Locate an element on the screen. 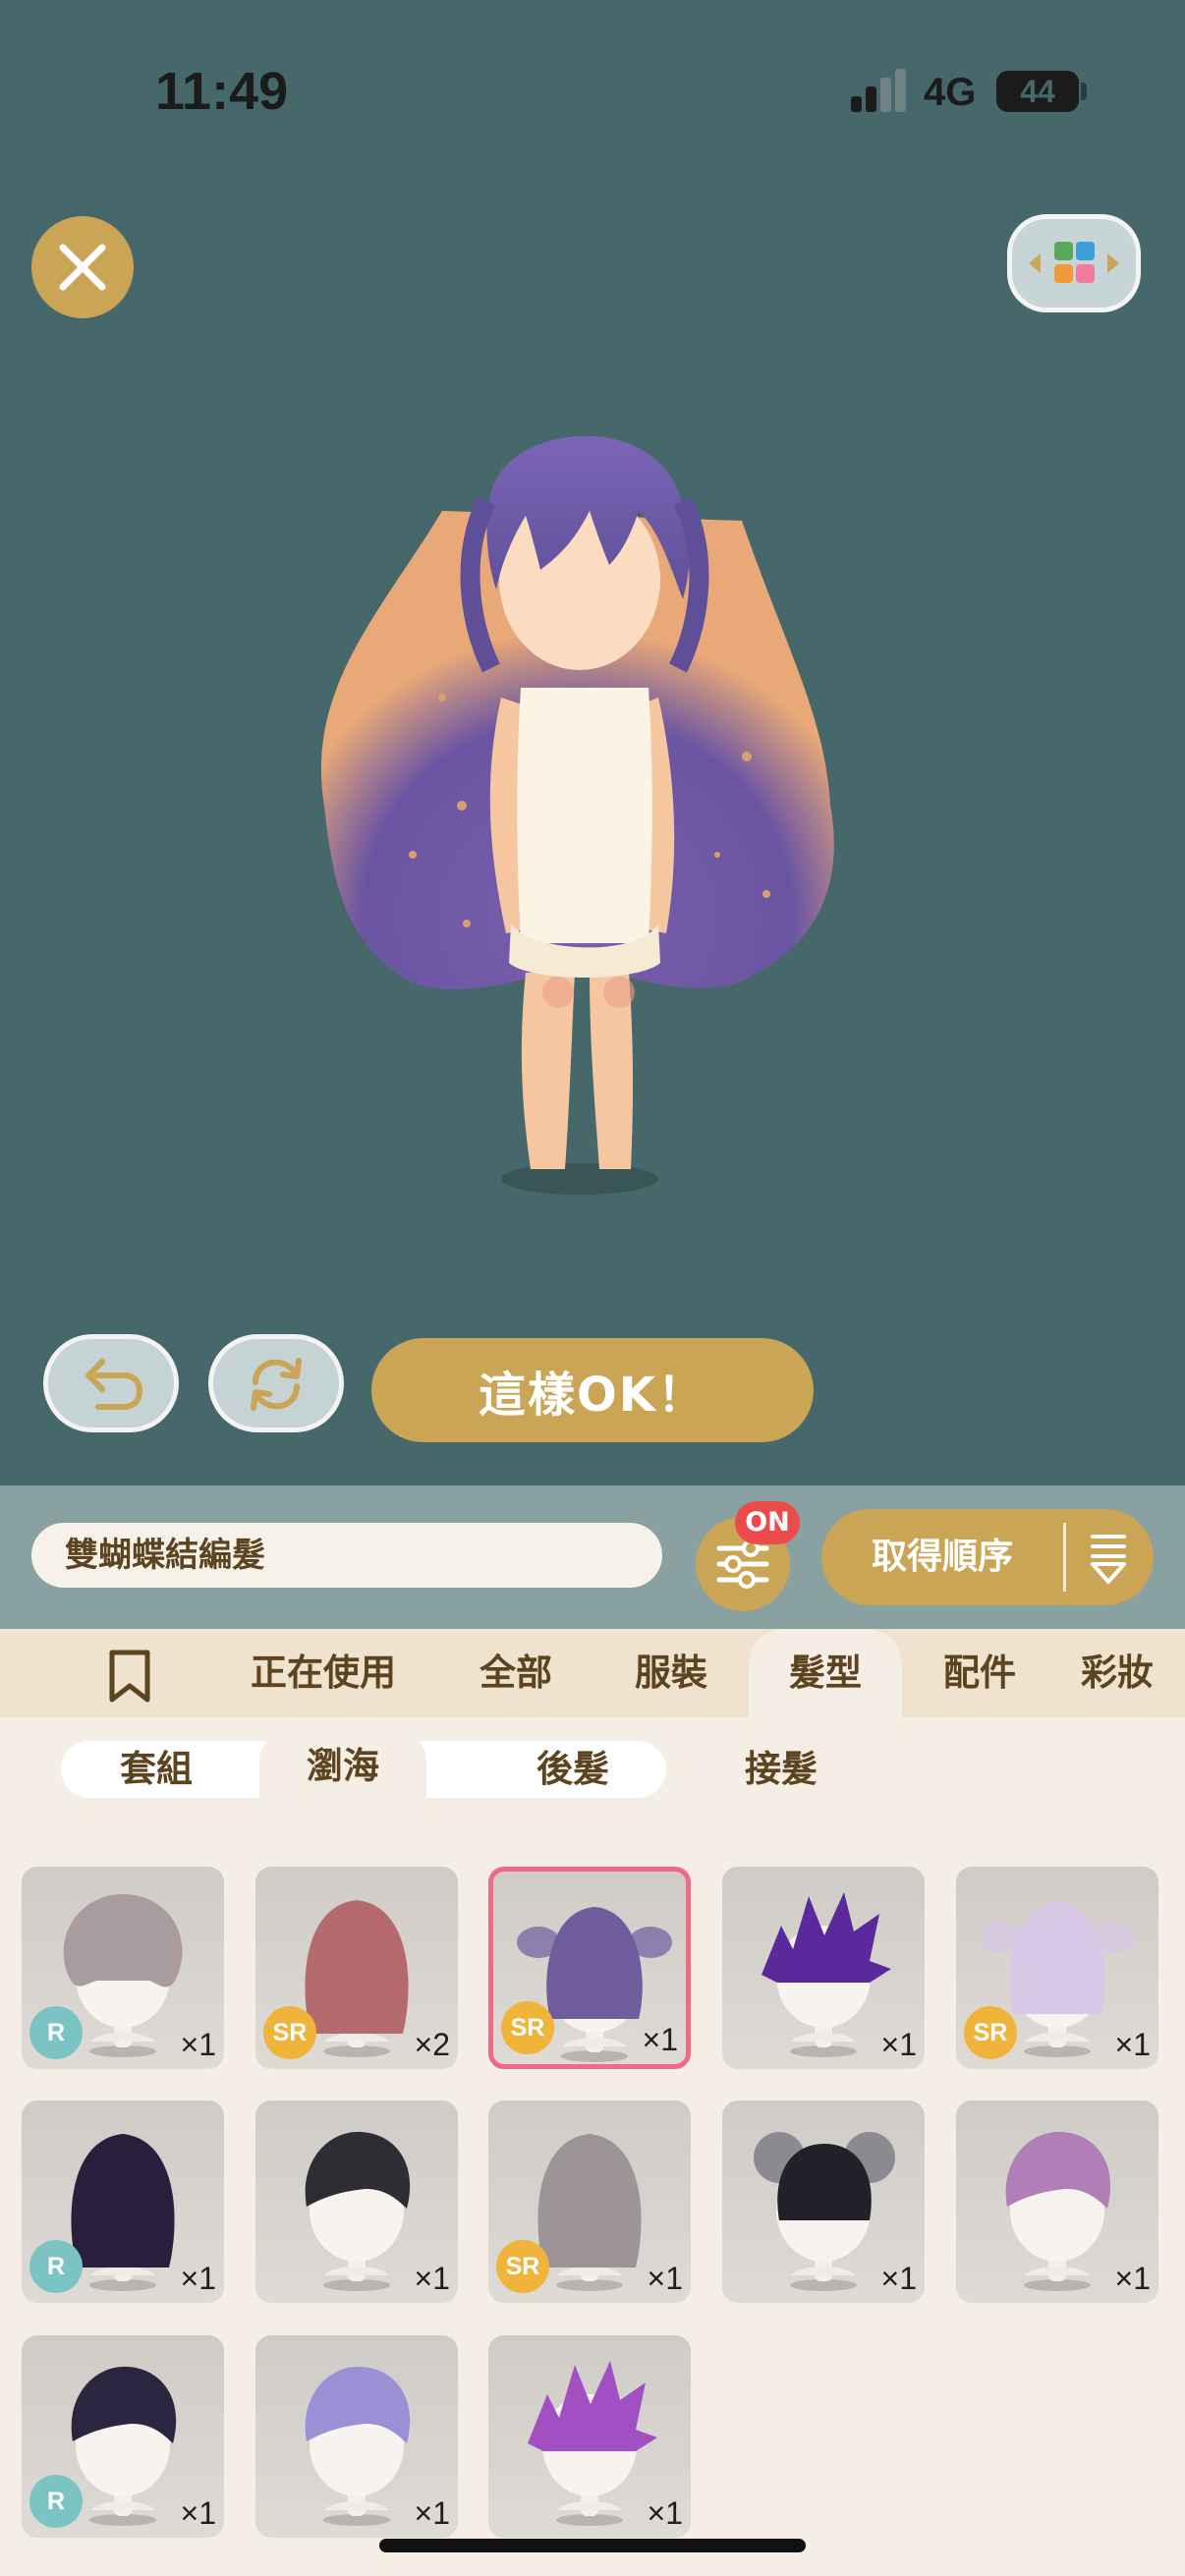 The image size is (1185, 2576). color-swap-icon is located at coordinates (1074, 262).